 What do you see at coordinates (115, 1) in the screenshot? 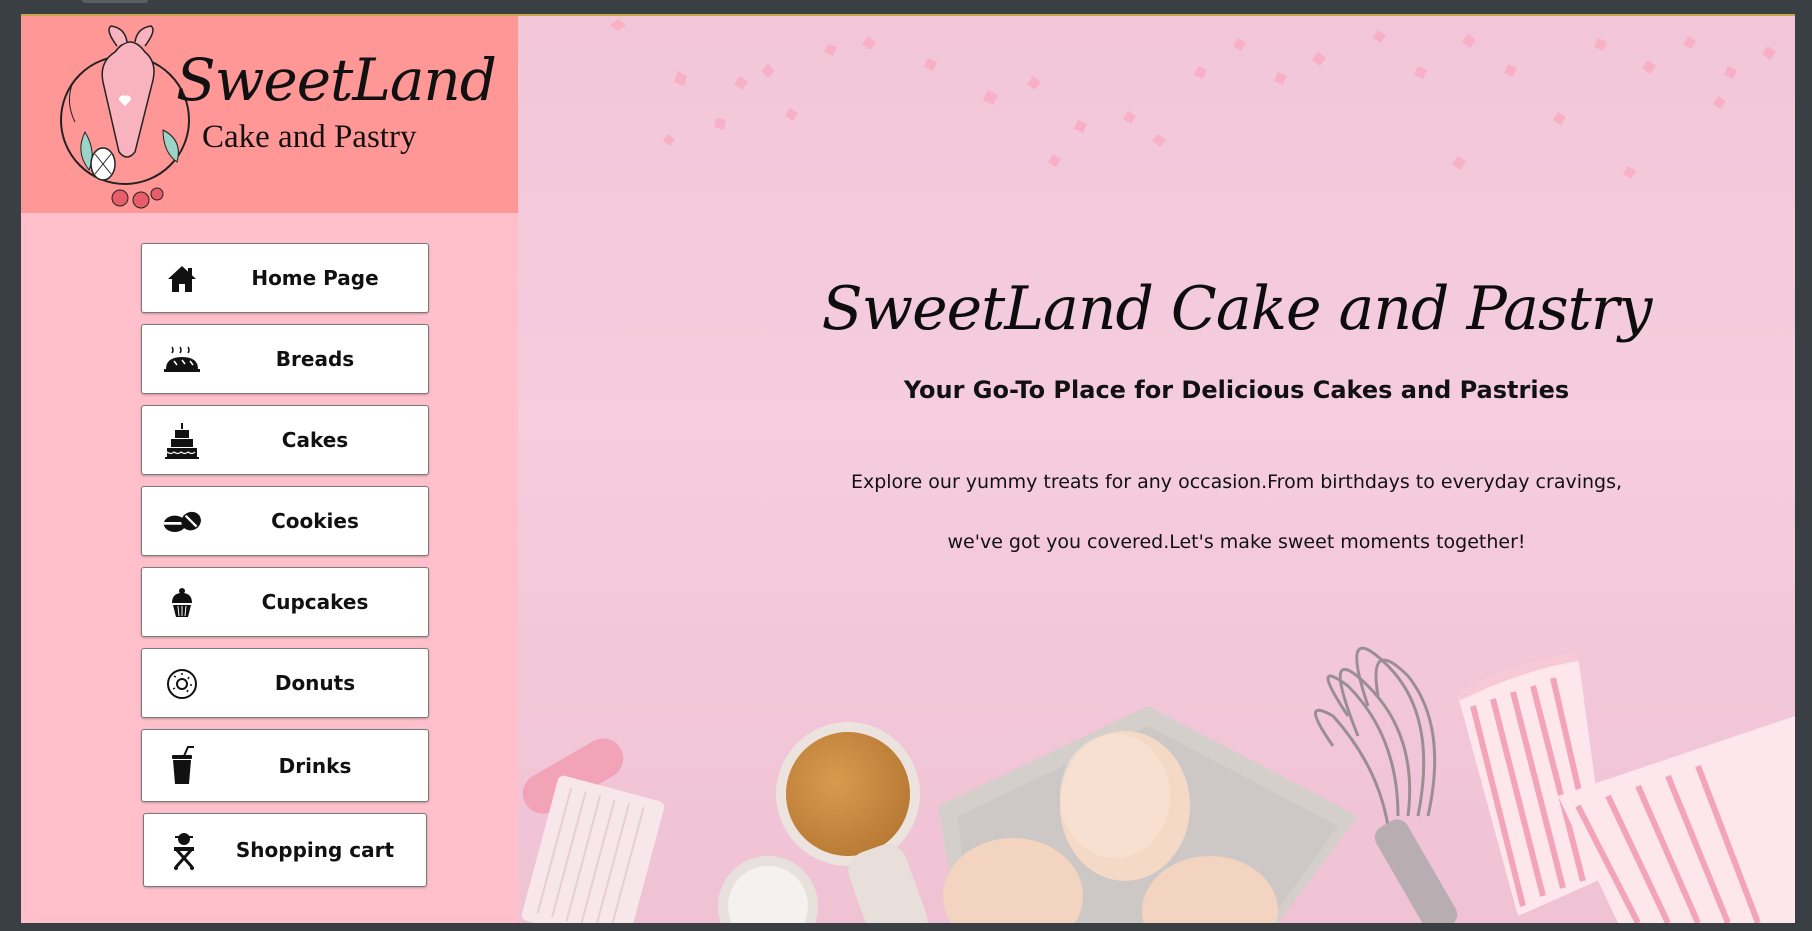
I see `window-tab` at bounding box center [115, 1].